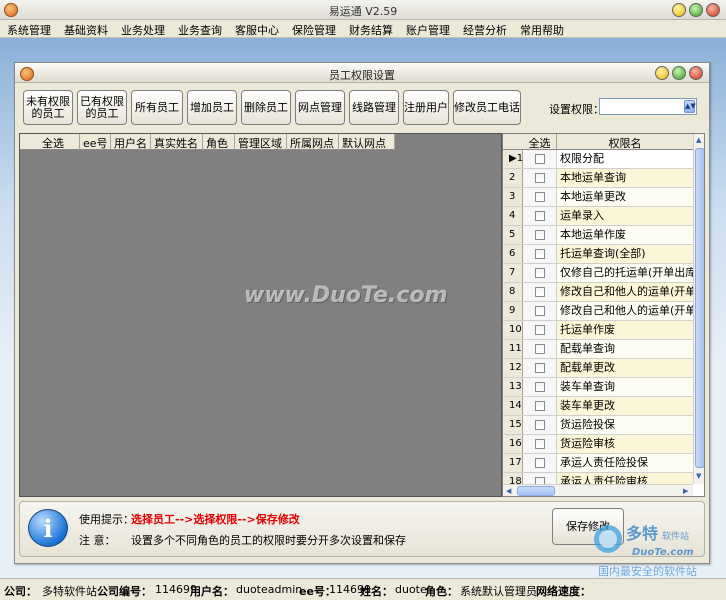  What do you see at coordinates (427, 28) in the screenshot?
I see `menu-item: 账户管理` at bounding box center [427, 28].